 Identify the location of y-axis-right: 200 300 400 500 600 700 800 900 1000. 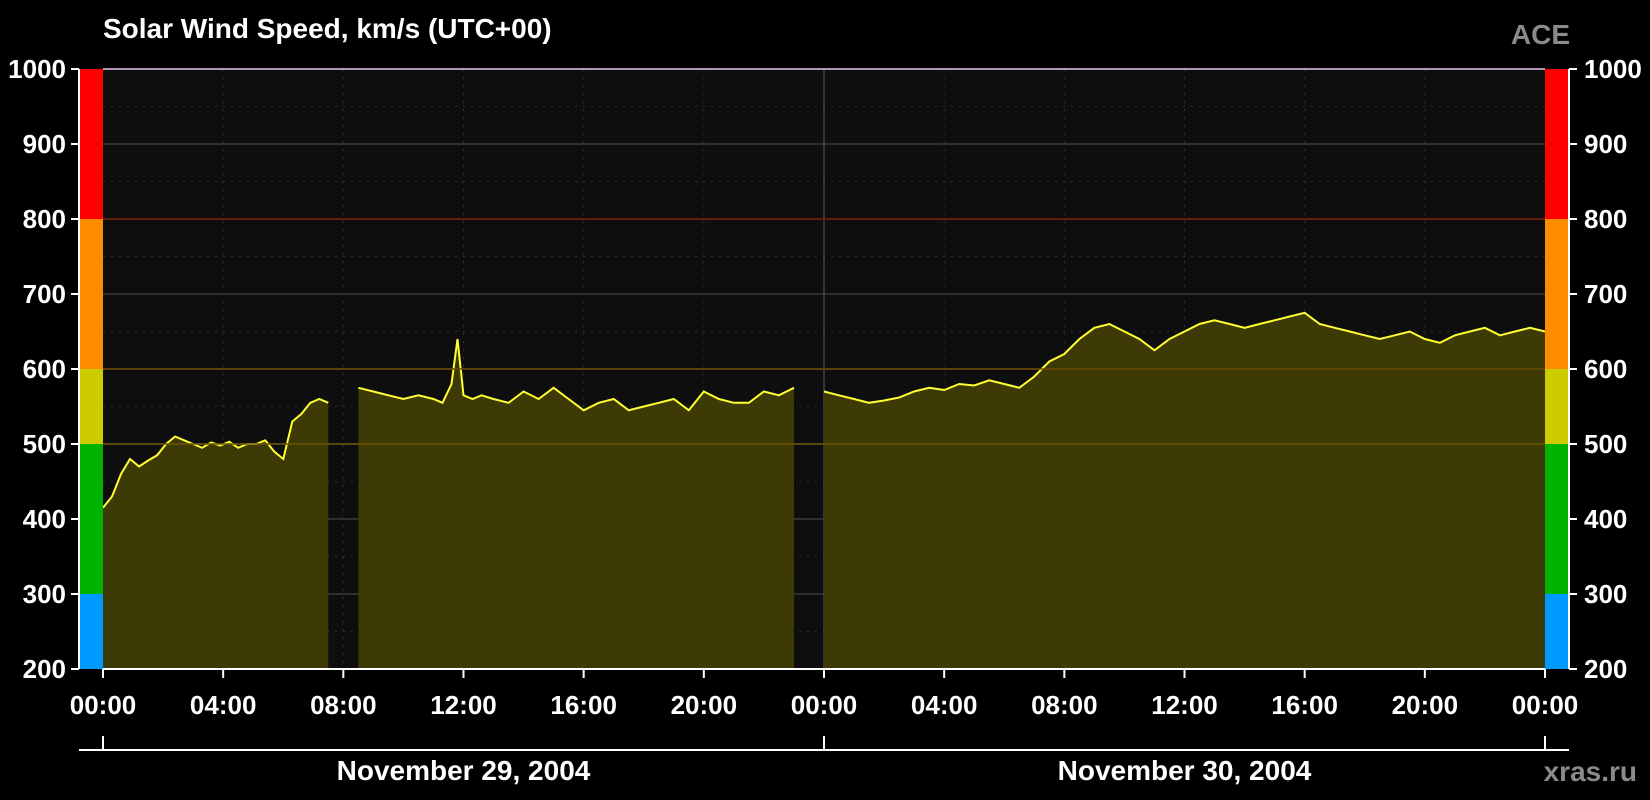
(1605, 369).